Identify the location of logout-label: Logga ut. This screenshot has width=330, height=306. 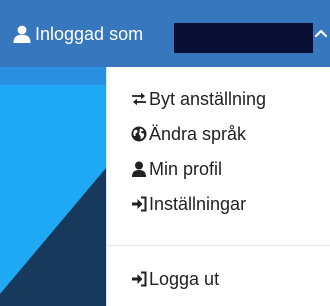
(184, 279).